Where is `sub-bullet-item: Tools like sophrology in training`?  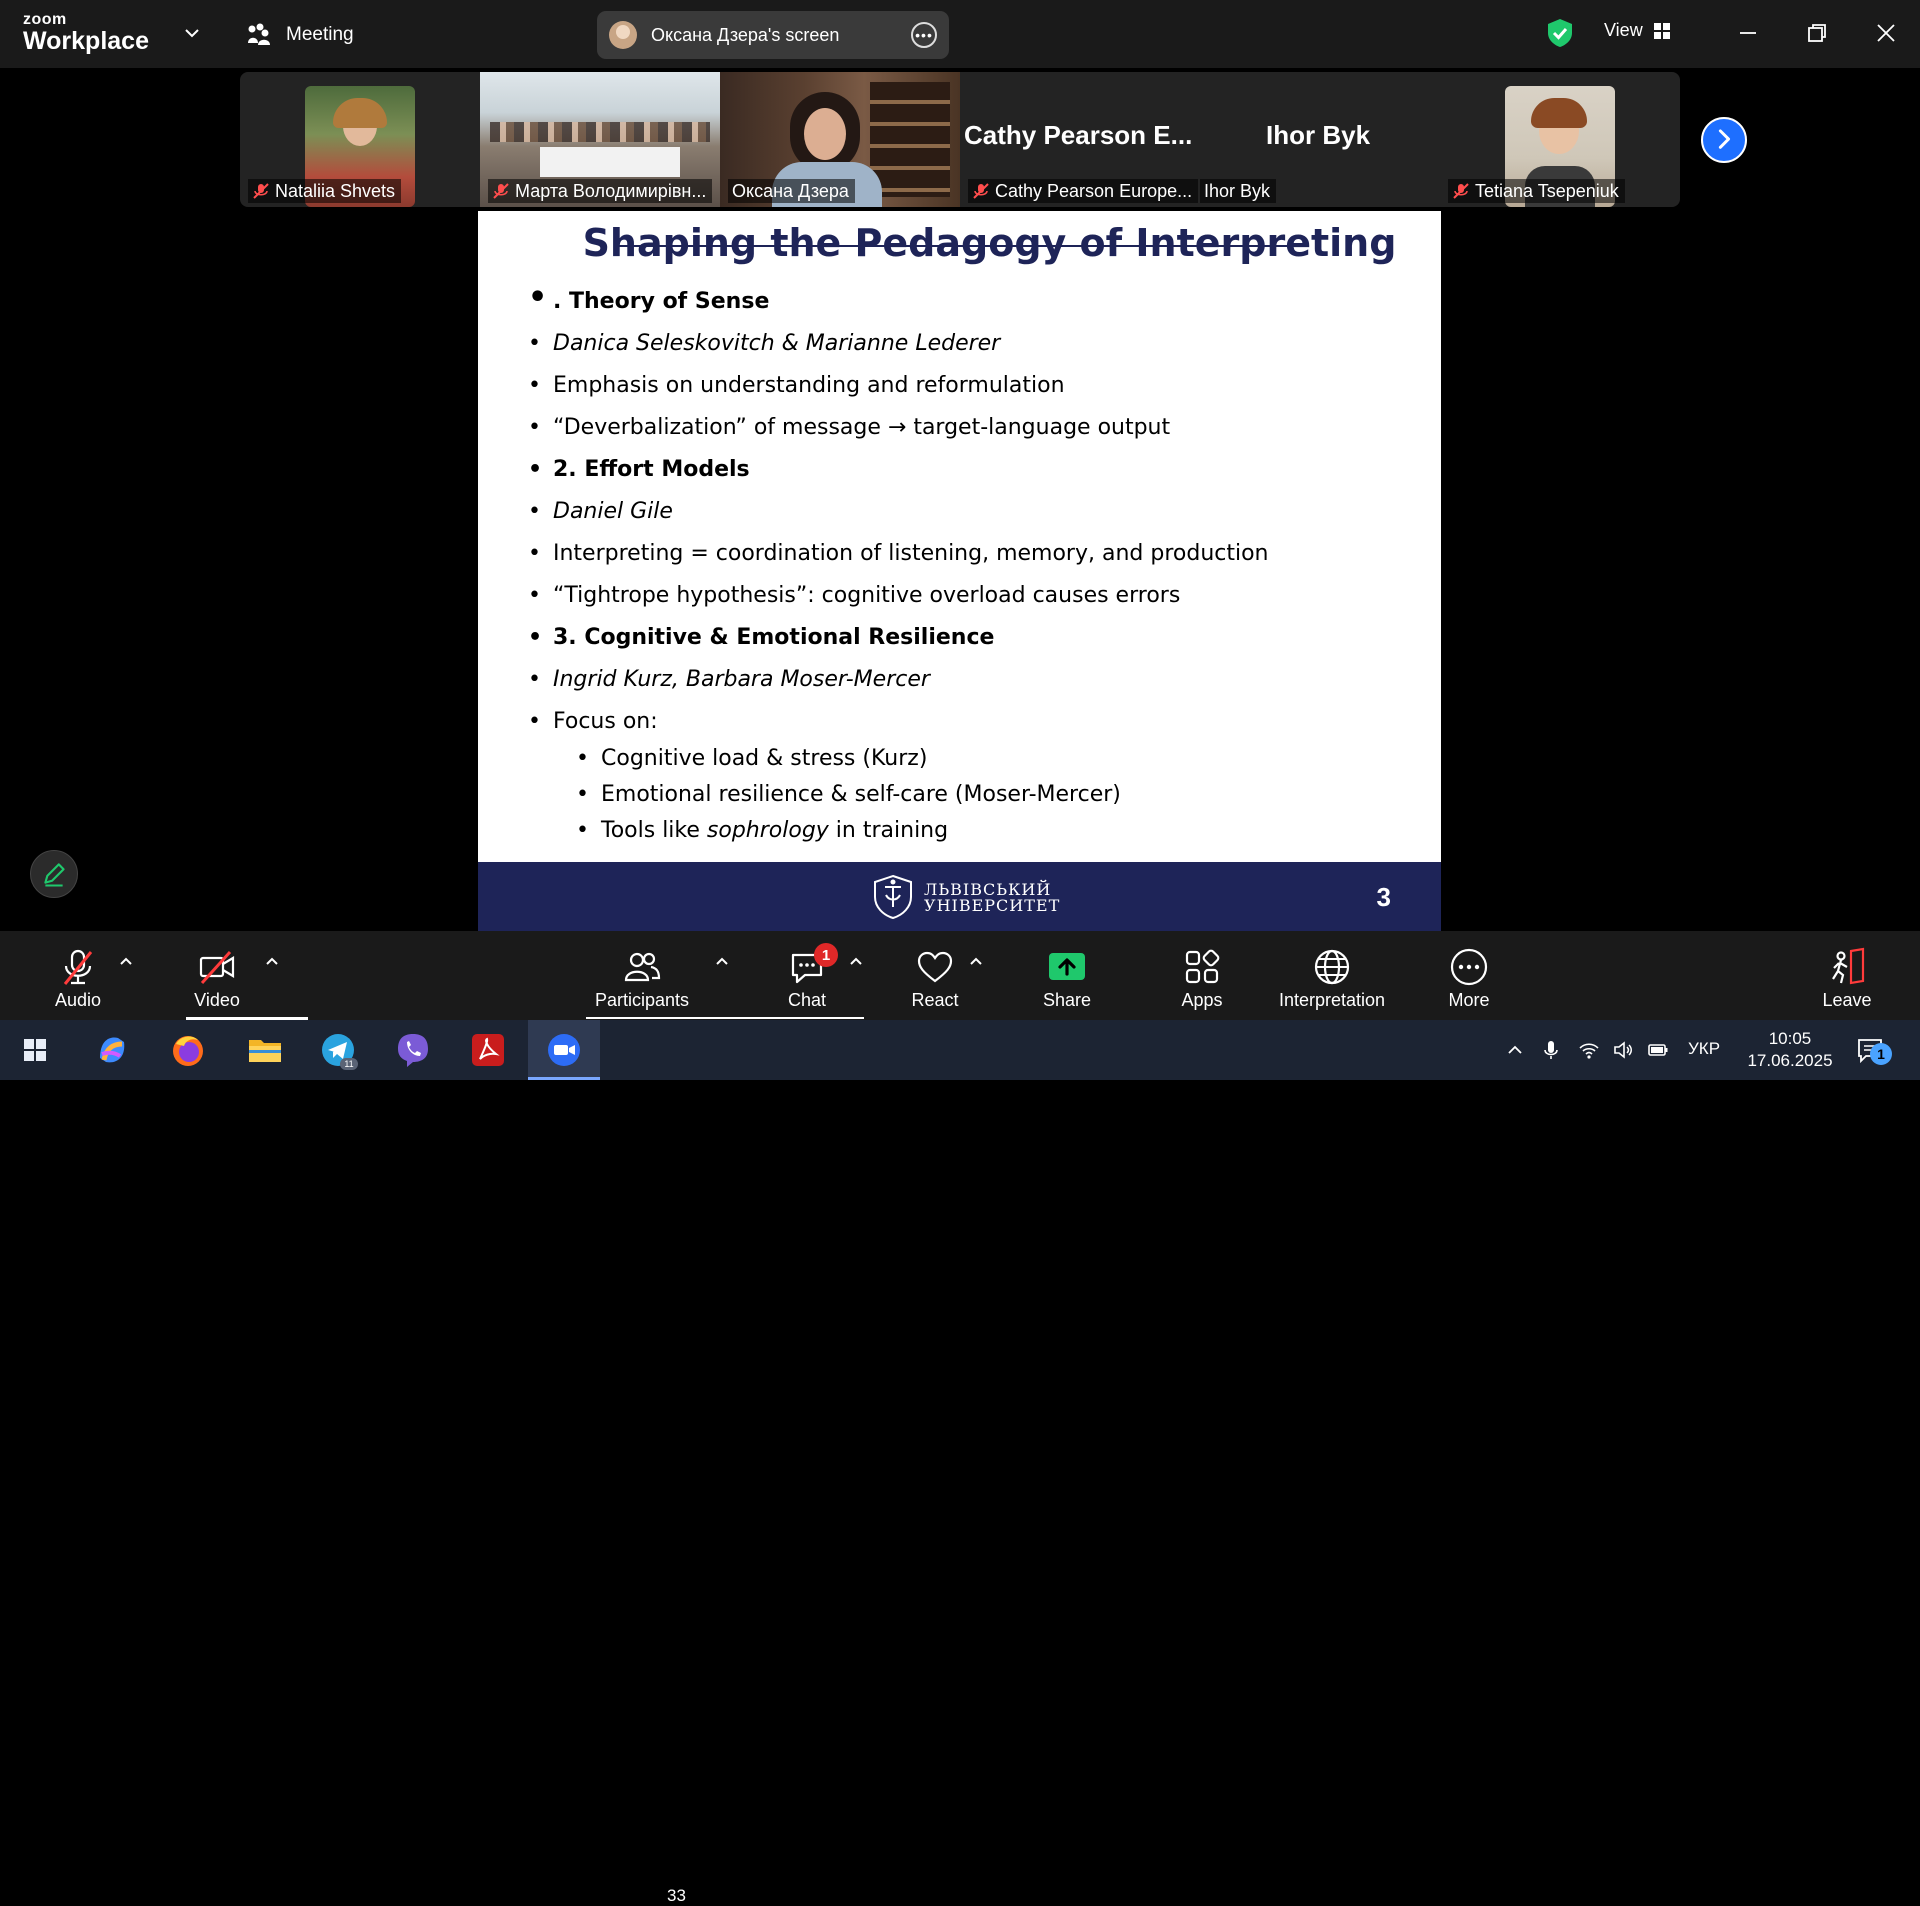 sub-bullet-item: Tools like sophrology in training is located at coordinates (848, 831).